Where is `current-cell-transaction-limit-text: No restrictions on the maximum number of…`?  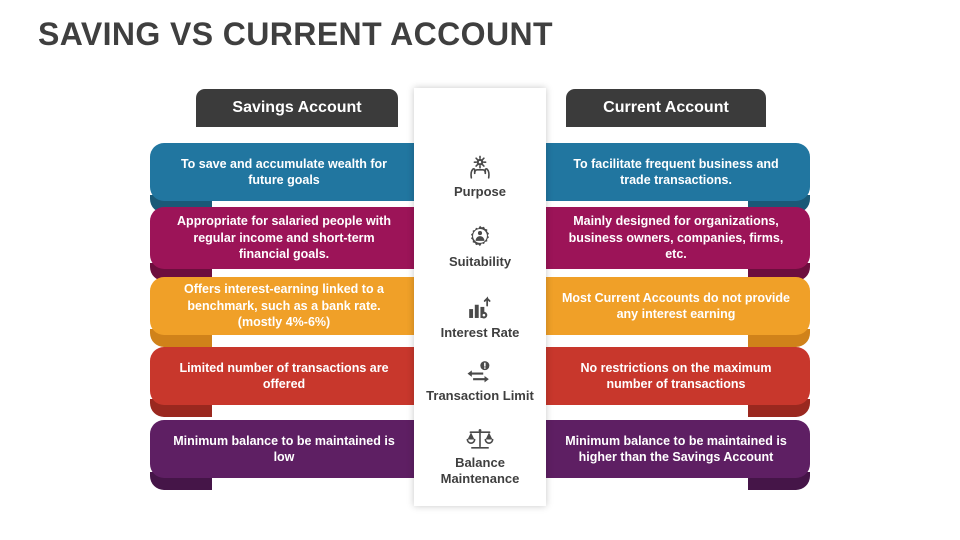
current-cell-transaction-limit-text: No restrictions on the maximum number of… is located at coordinates (676, 376).